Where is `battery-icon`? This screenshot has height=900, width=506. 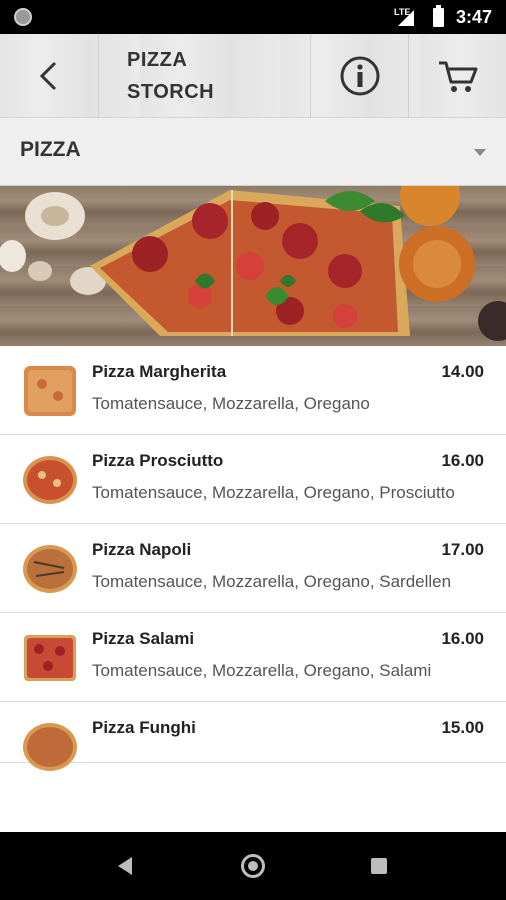 battery-icon is located at coordinates (438, 16).